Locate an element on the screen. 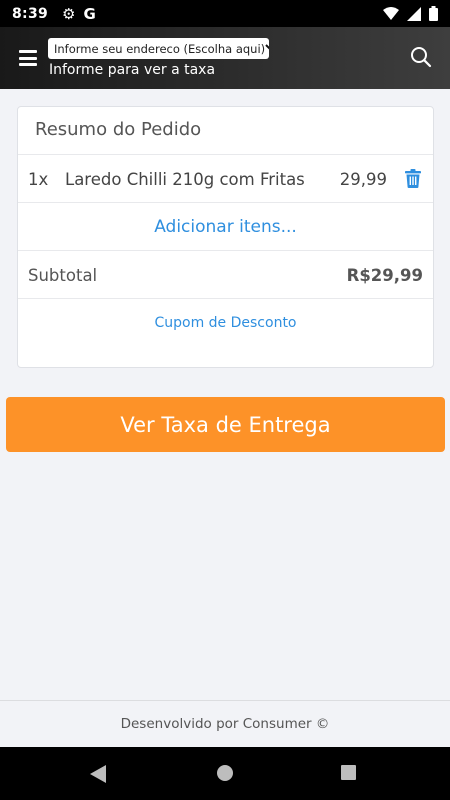  wifi-icon is located at coordinates (391, 13).